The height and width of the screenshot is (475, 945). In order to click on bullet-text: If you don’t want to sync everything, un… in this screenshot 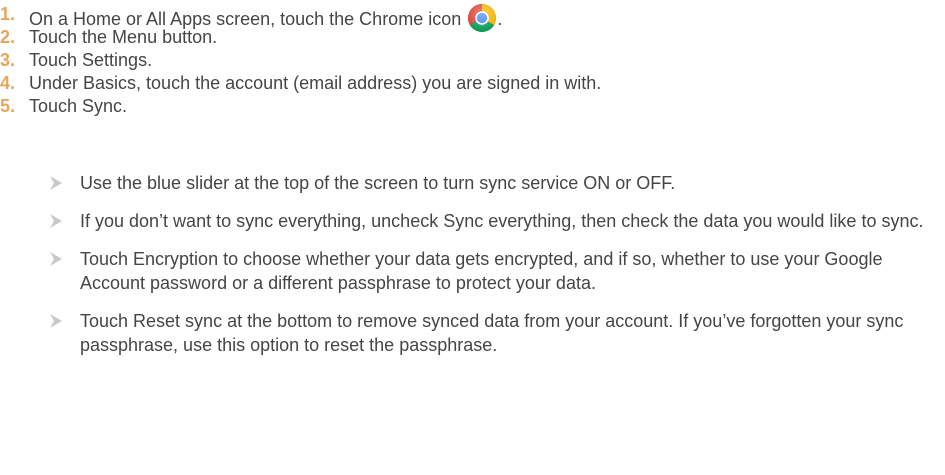, I will do `click(502, 221)`.